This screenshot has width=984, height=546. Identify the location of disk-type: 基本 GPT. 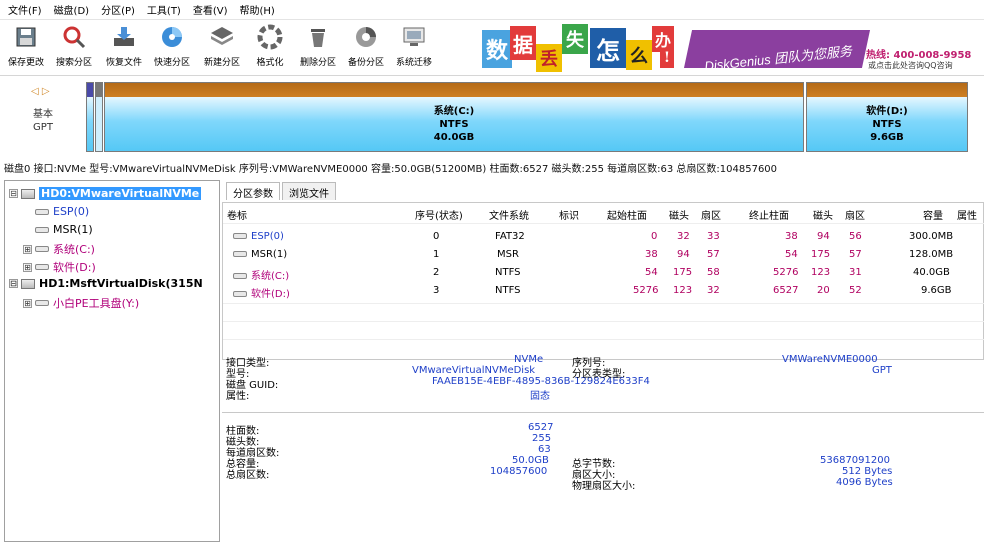
(43, 121).